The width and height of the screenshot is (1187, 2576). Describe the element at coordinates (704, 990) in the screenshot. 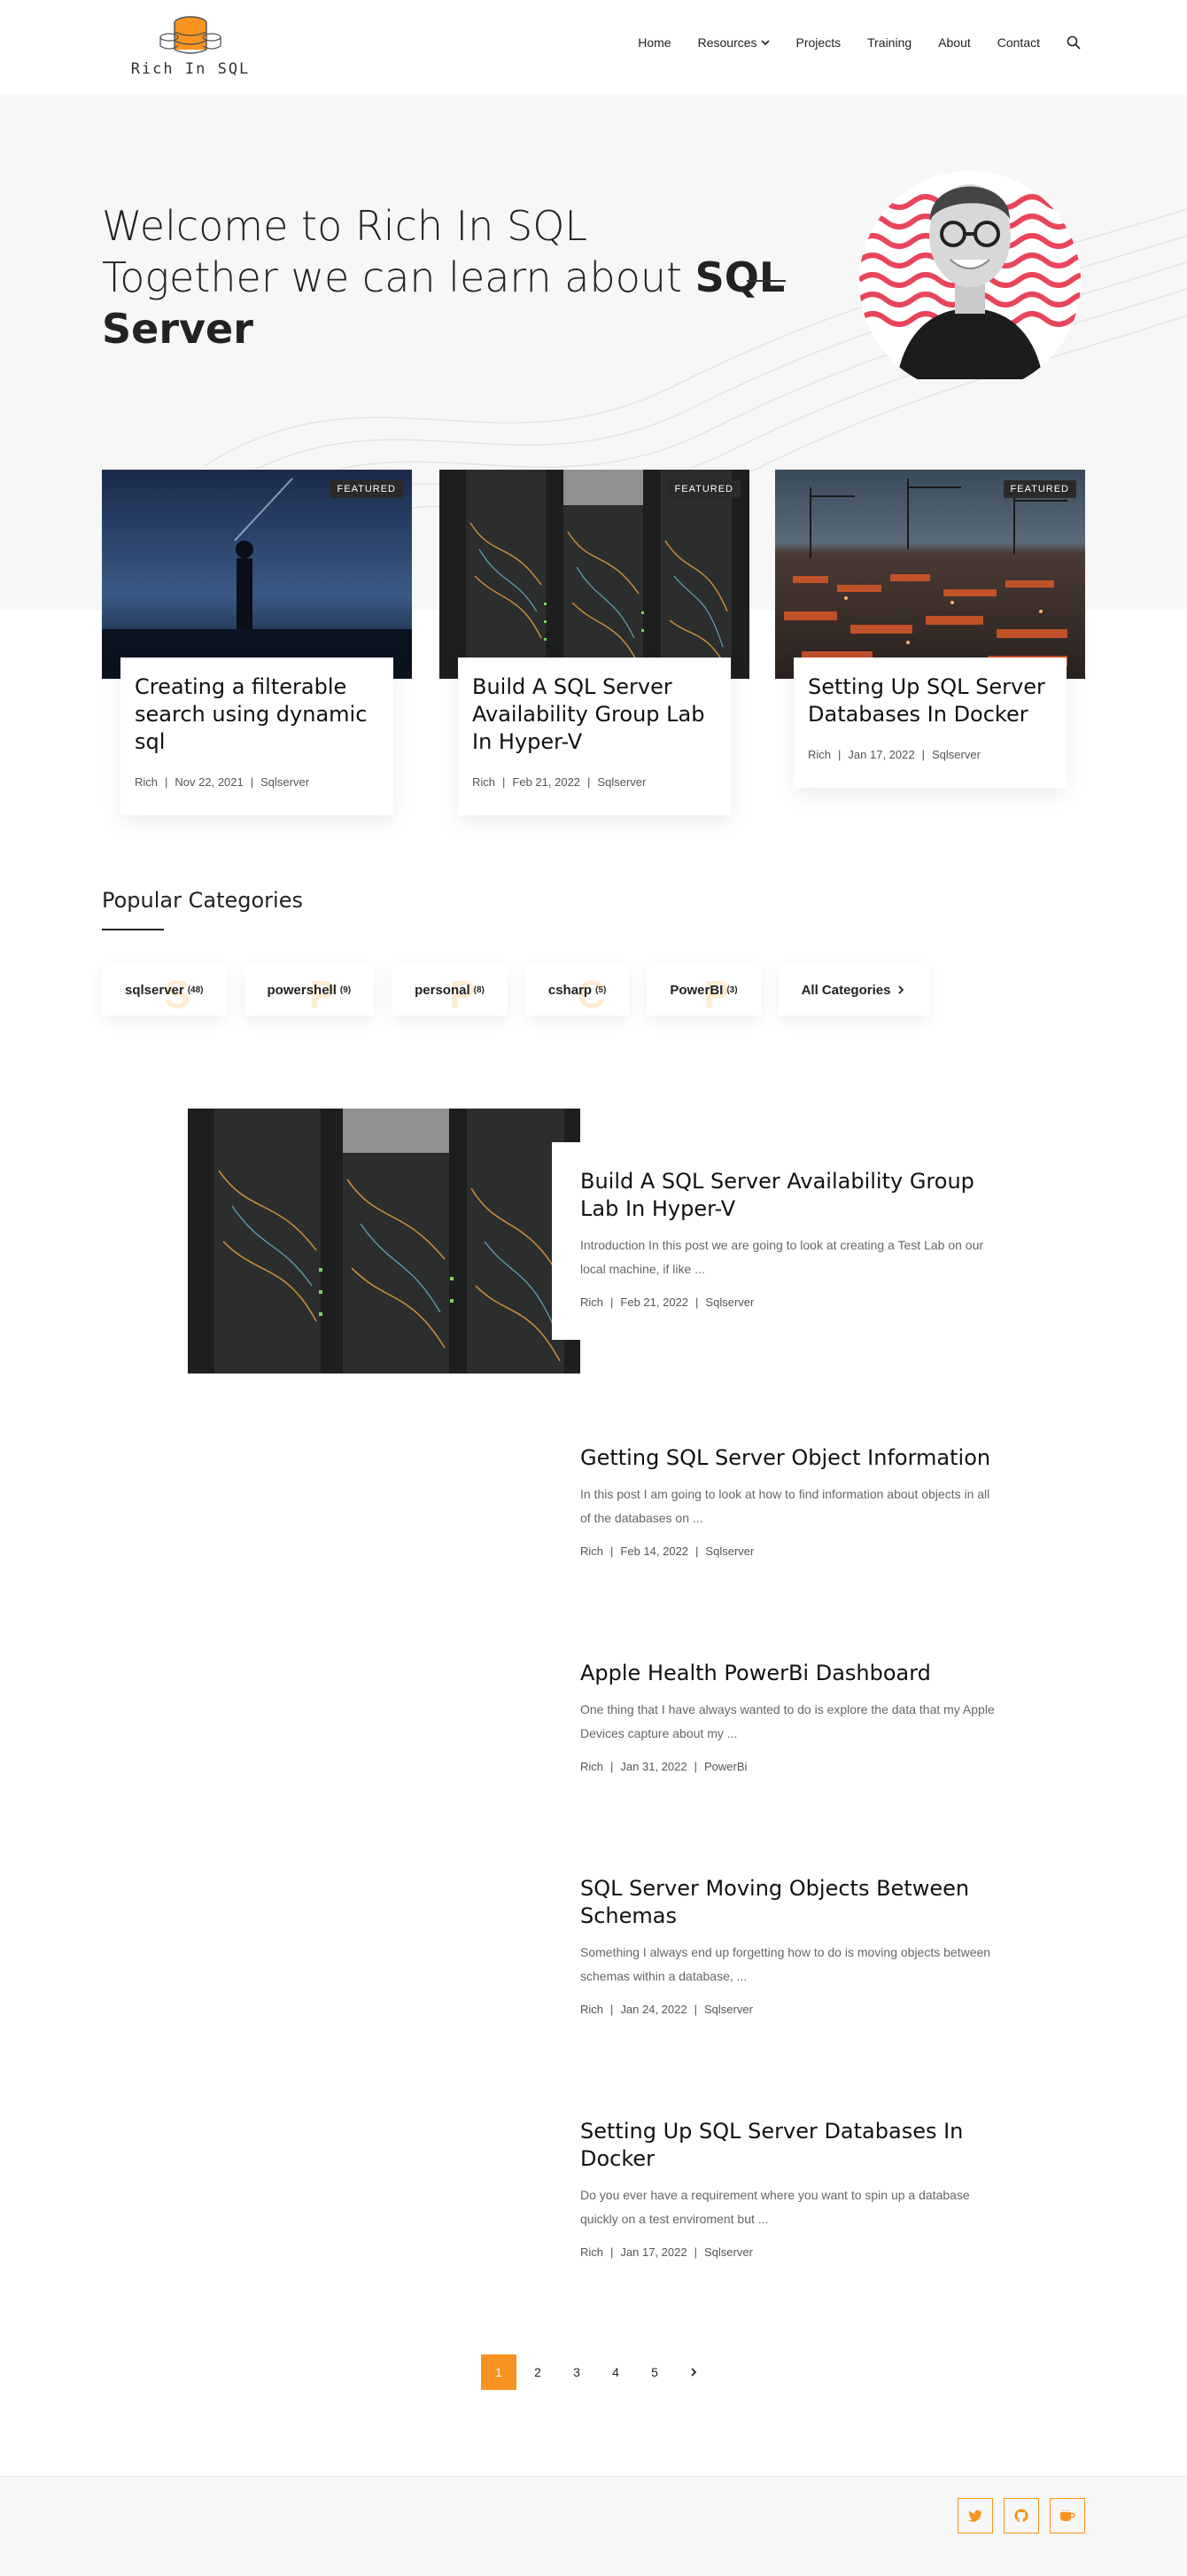

I see `category-powerbi: P PowerBI (3)` at that location.